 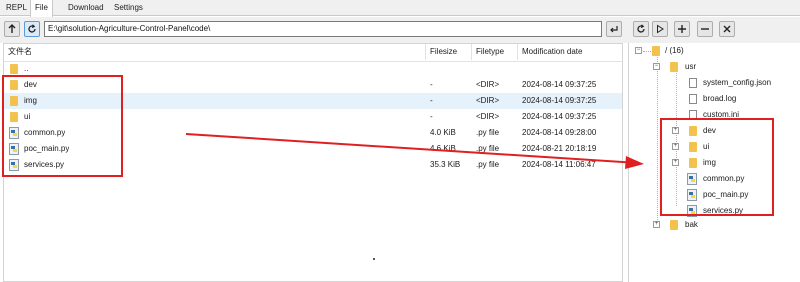 I want to click on refresh-right-button, so click(x=641, y=29).